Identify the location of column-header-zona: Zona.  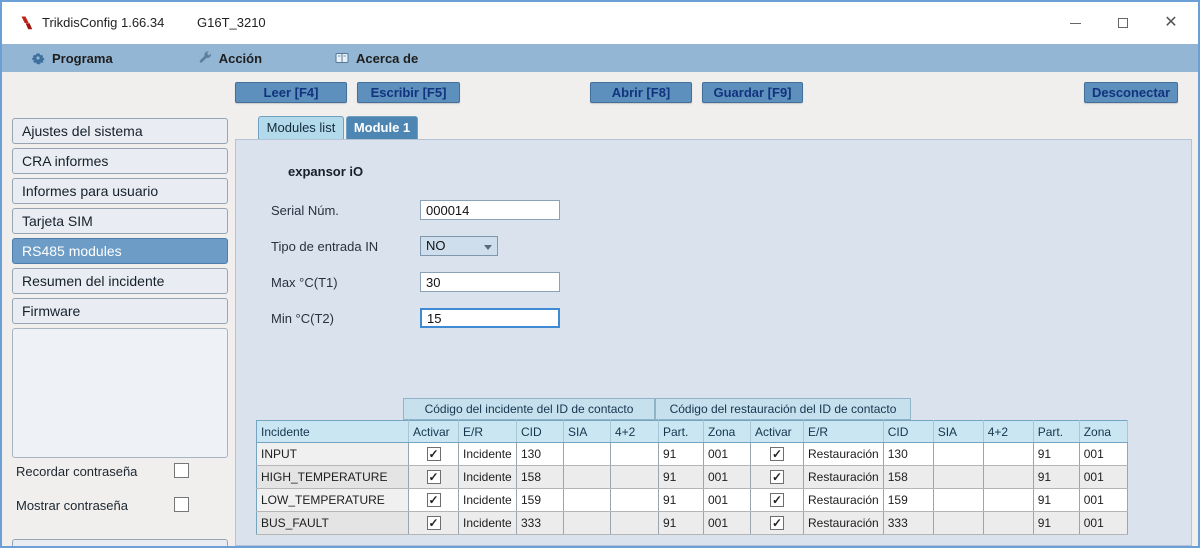
(727, 431).